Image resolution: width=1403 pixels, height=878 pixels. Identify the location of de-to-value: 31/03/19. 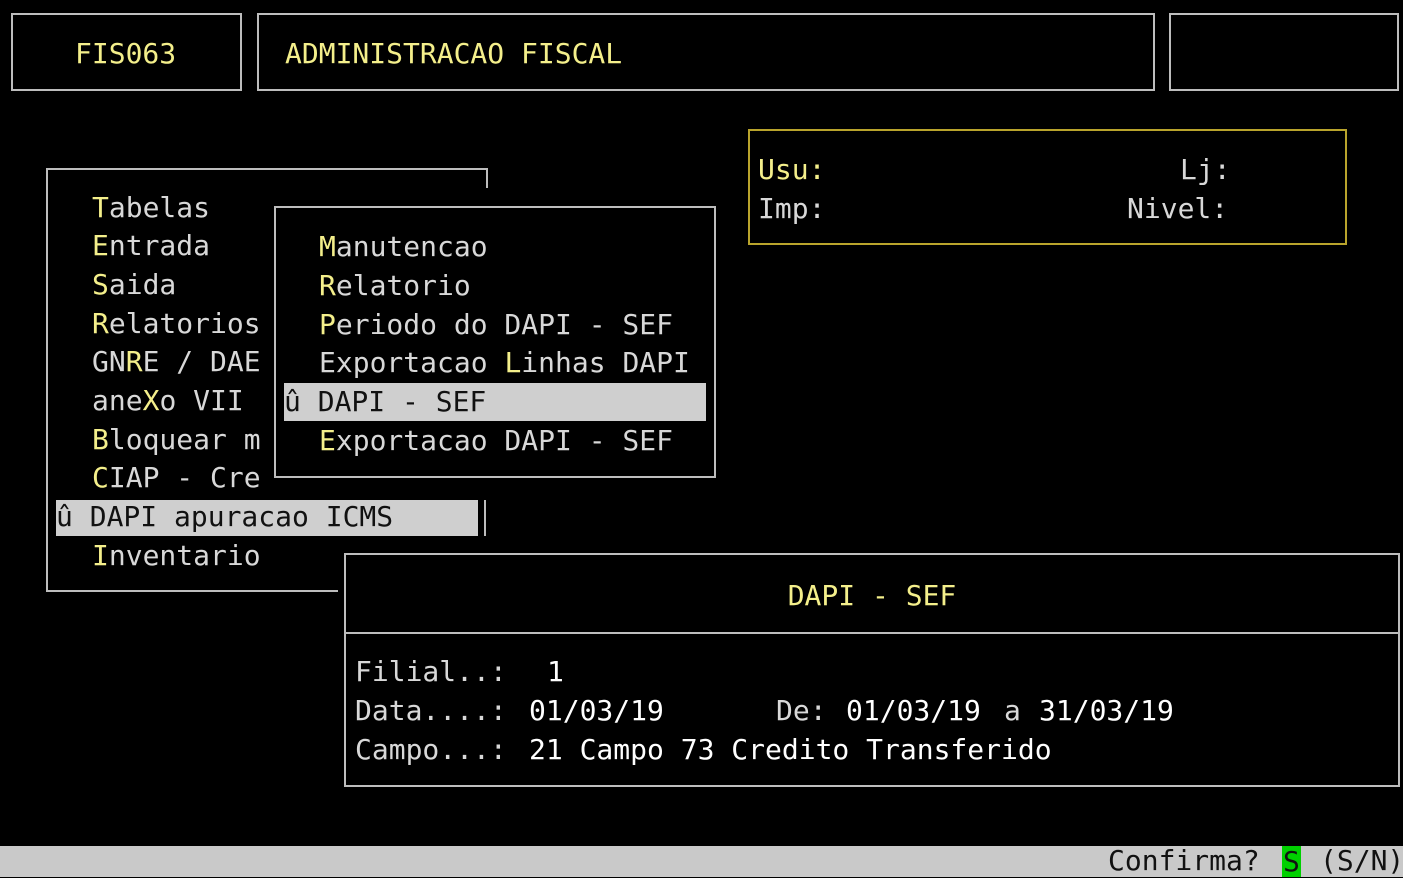
(1106, 711).